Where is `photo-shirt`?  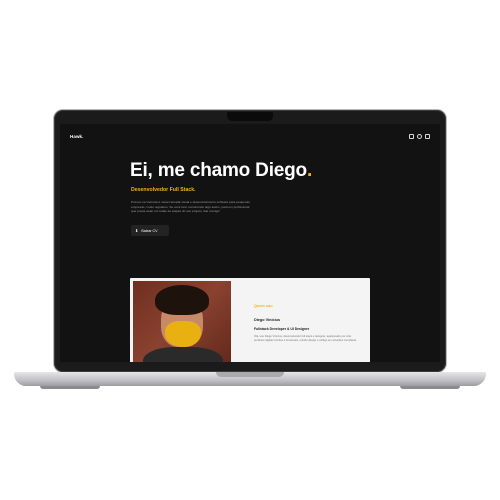
photo-shirt is located at coordinates (183, 354).